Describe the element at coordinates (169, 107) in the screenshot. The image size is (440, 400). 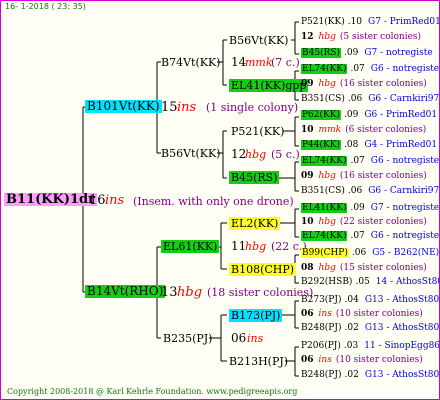
I see `gen1-num-1: 15` at that location.